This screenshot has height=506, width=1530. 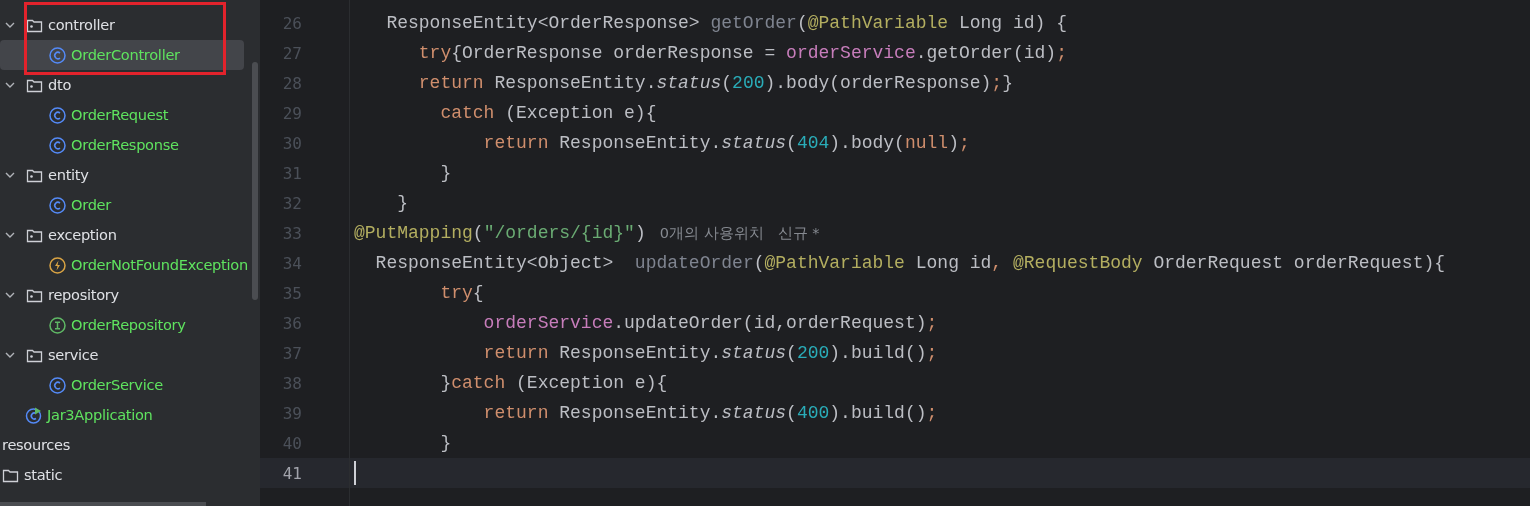 I want to click on tree-item: service, so click(x=122, y=355).